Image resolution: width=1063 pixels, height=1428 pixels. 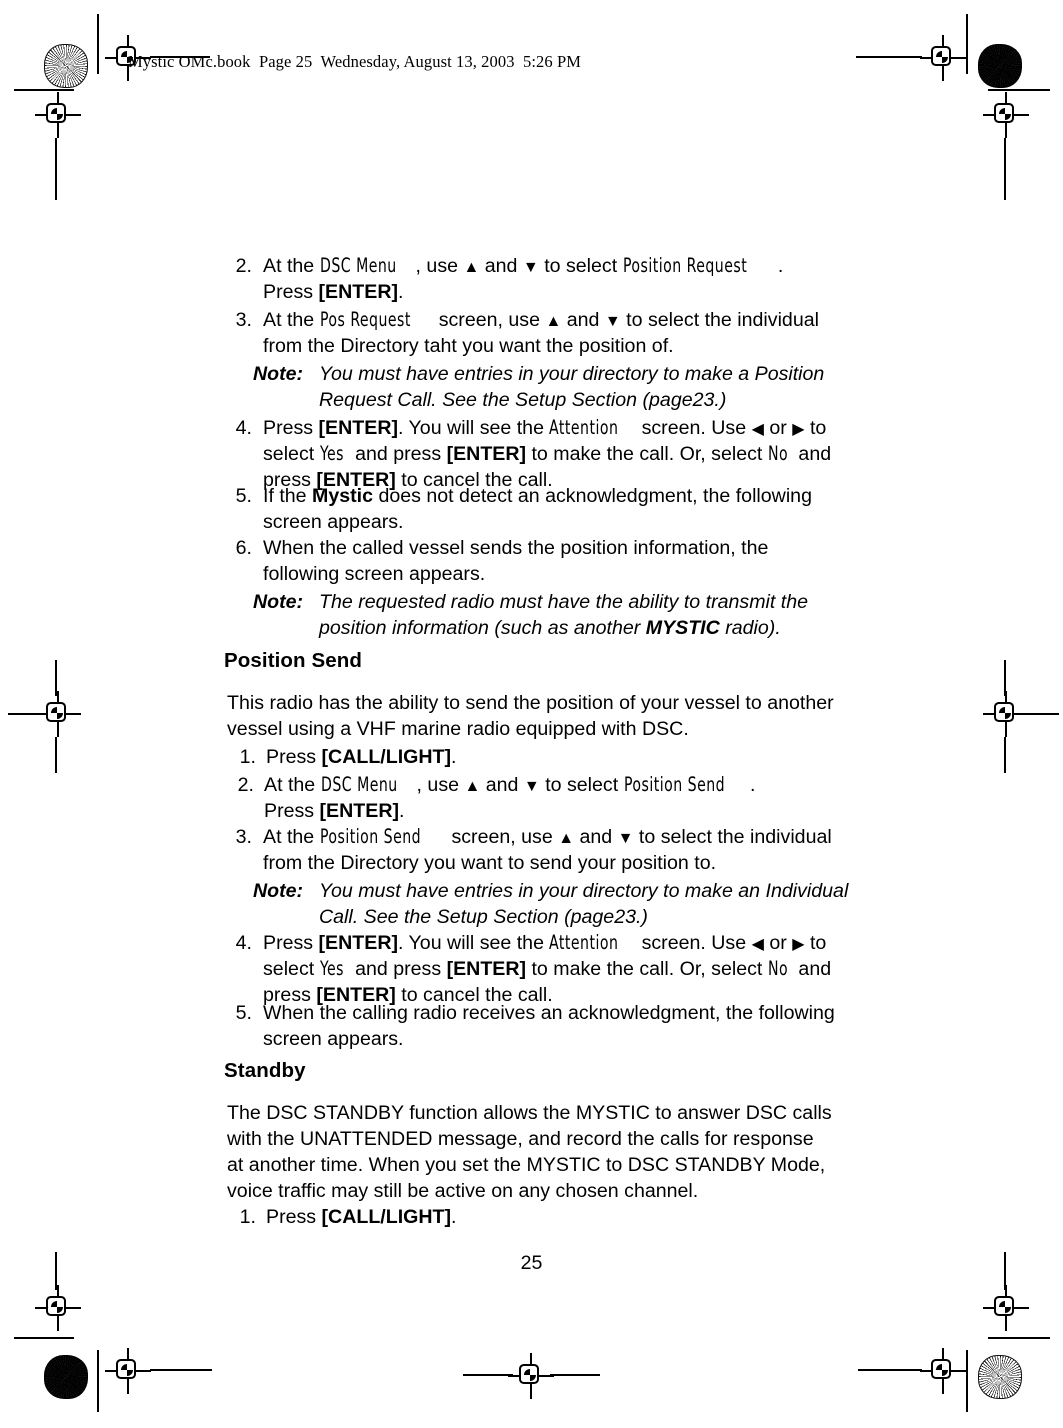 What do you see at coordinates (292, 811) in the screenshot?
I see `ps-step2-press: Press` at bounding box center [292, 811].